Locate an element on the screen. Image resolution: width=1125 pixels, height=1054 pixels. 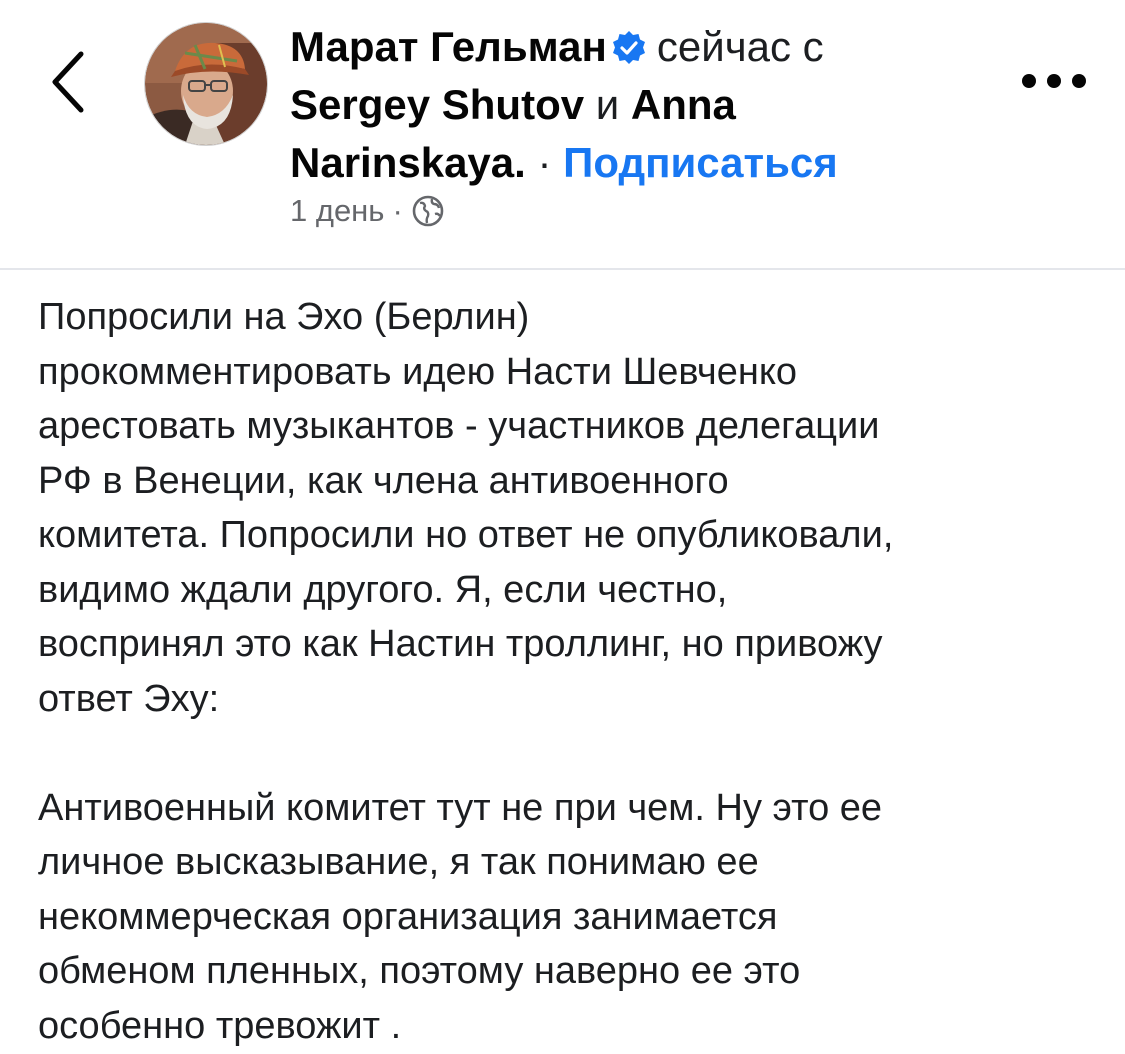
more-options-icon is located at coordinates (1054, 81).